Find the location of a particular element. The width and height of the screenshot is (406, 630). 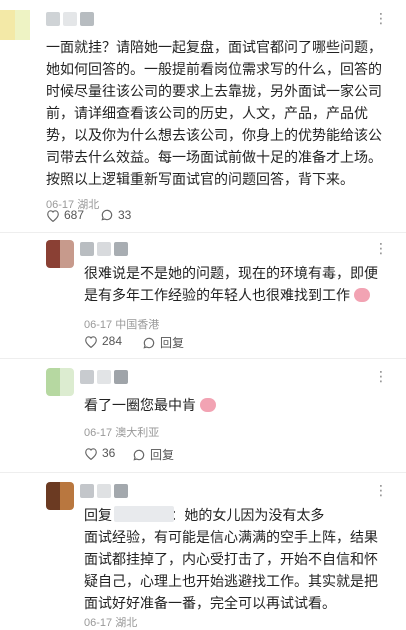

comment-line: 按照以上逻辑重新写面试官的问题回答，背下来。 is located at coordinates (200, 179).